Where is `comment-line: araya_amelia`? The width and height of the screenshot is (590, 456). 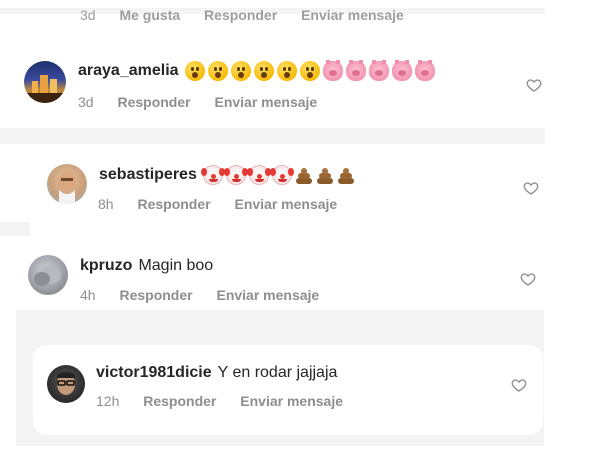 comment-line: araya_amelia is located at coordinates (256, 70).